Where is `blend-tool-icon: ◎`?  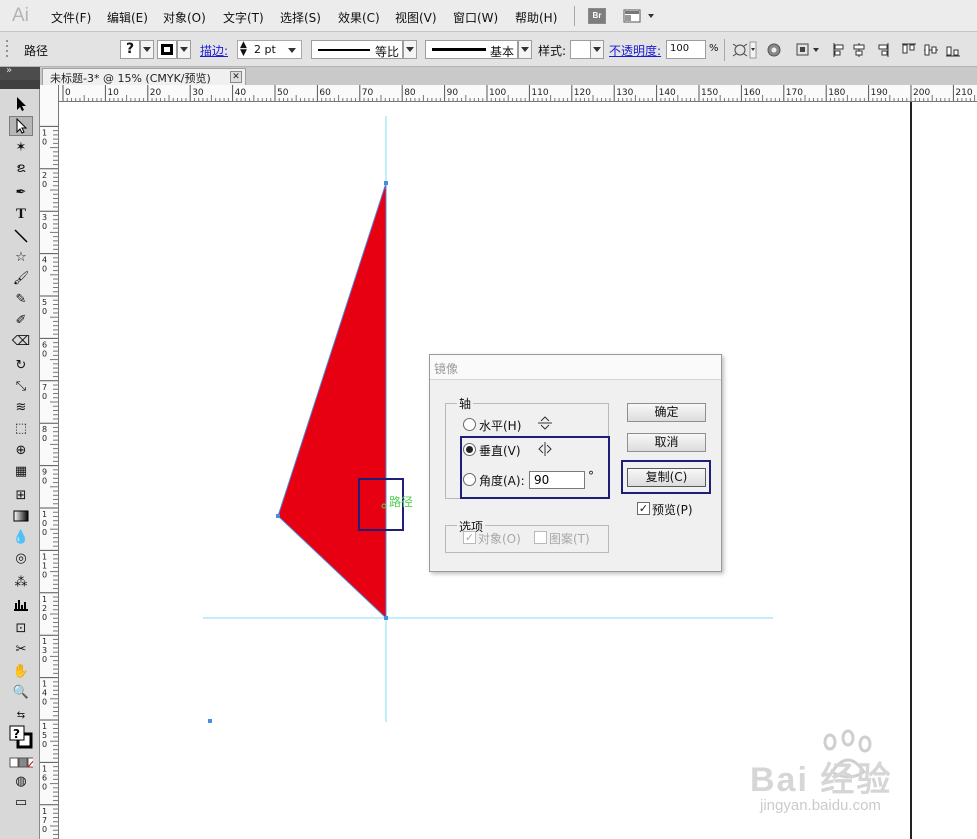 blend-tool-icon: ◎ is located at coordinates (21, 558).